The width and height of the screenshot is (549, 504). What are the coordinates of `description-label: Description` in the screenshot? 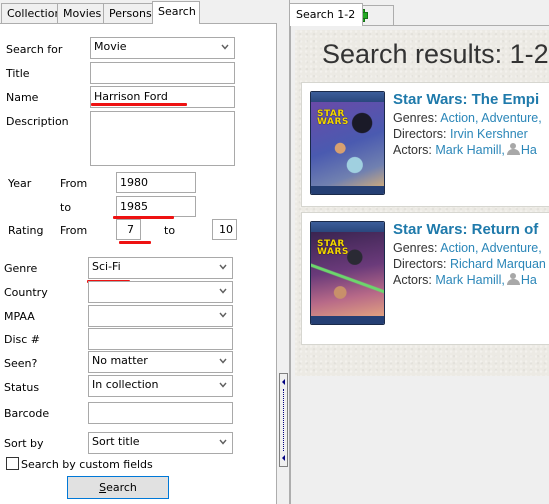 It's located at (37, 121).